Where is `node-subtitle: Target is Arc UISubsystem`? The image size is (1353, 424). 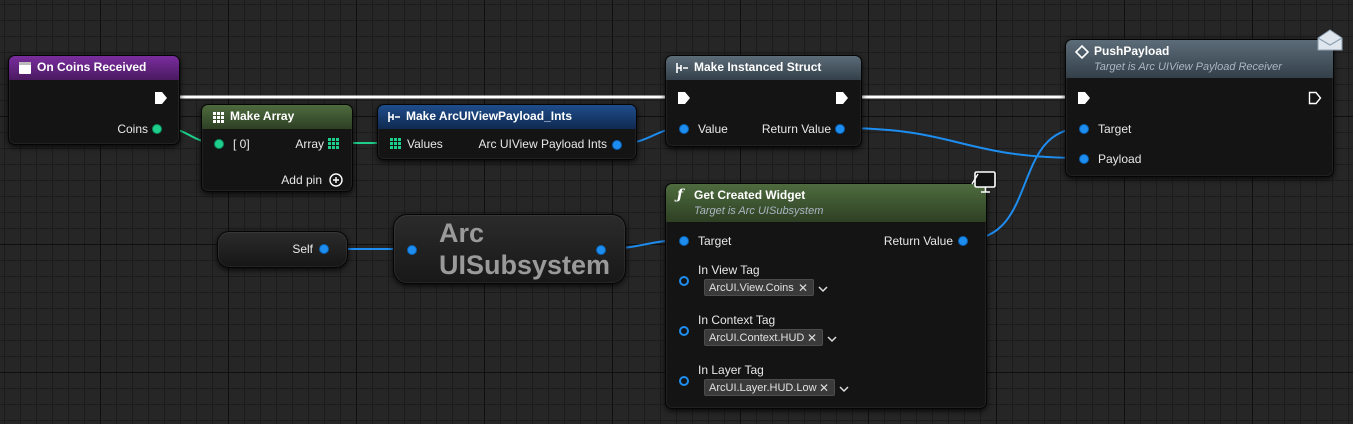 node-subtitle: Target is Arc UISubsystem is located at coordinates (759, 211).